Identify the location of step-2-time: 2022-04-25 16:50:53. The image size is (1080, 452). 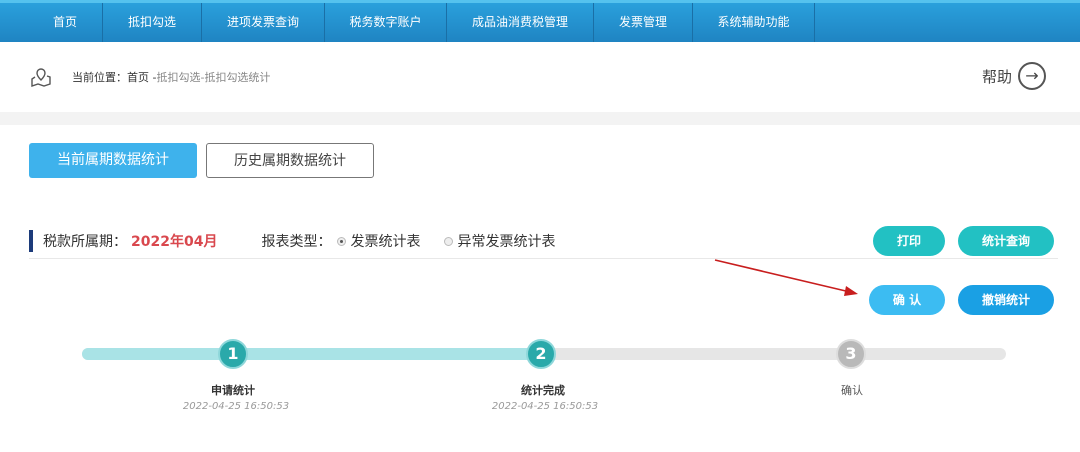
(545, 406).